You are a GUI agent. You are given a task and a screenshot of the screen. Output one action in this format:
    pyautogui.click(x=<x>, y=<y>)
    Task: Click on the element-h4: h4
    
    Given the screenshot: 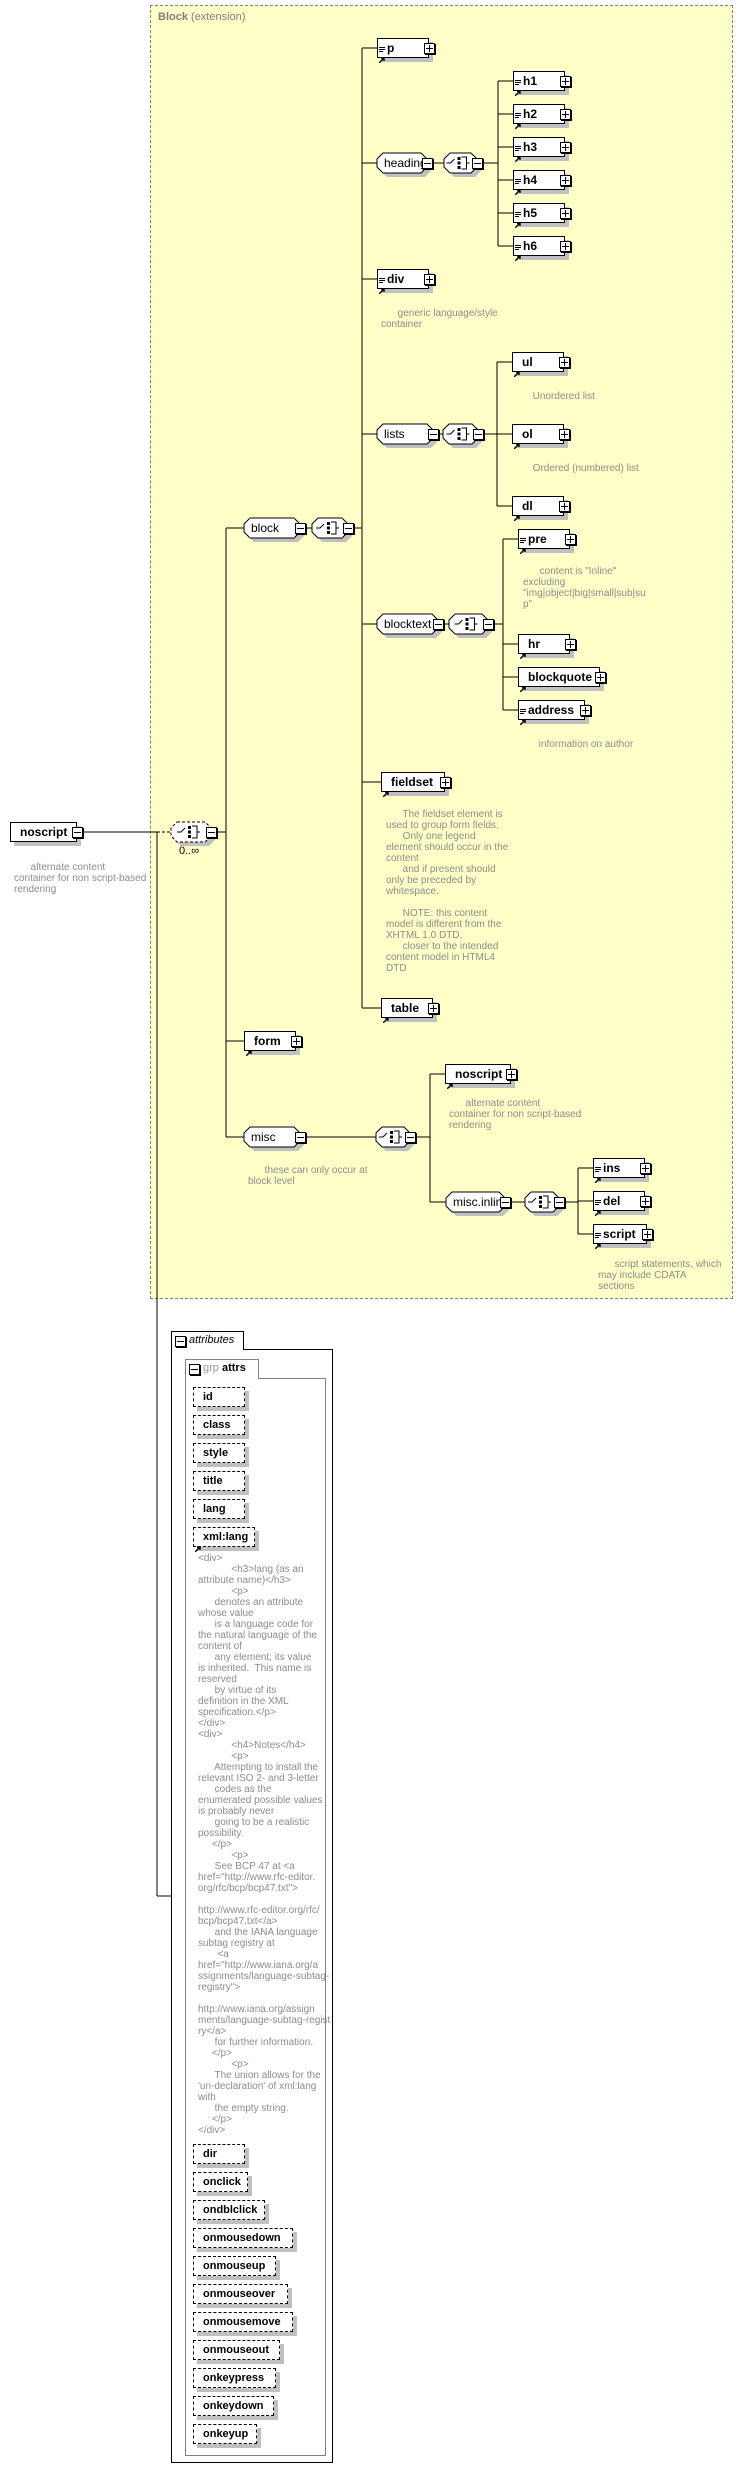 What is the action you would take?
    pyautogui.click(x=539, y=183)
    